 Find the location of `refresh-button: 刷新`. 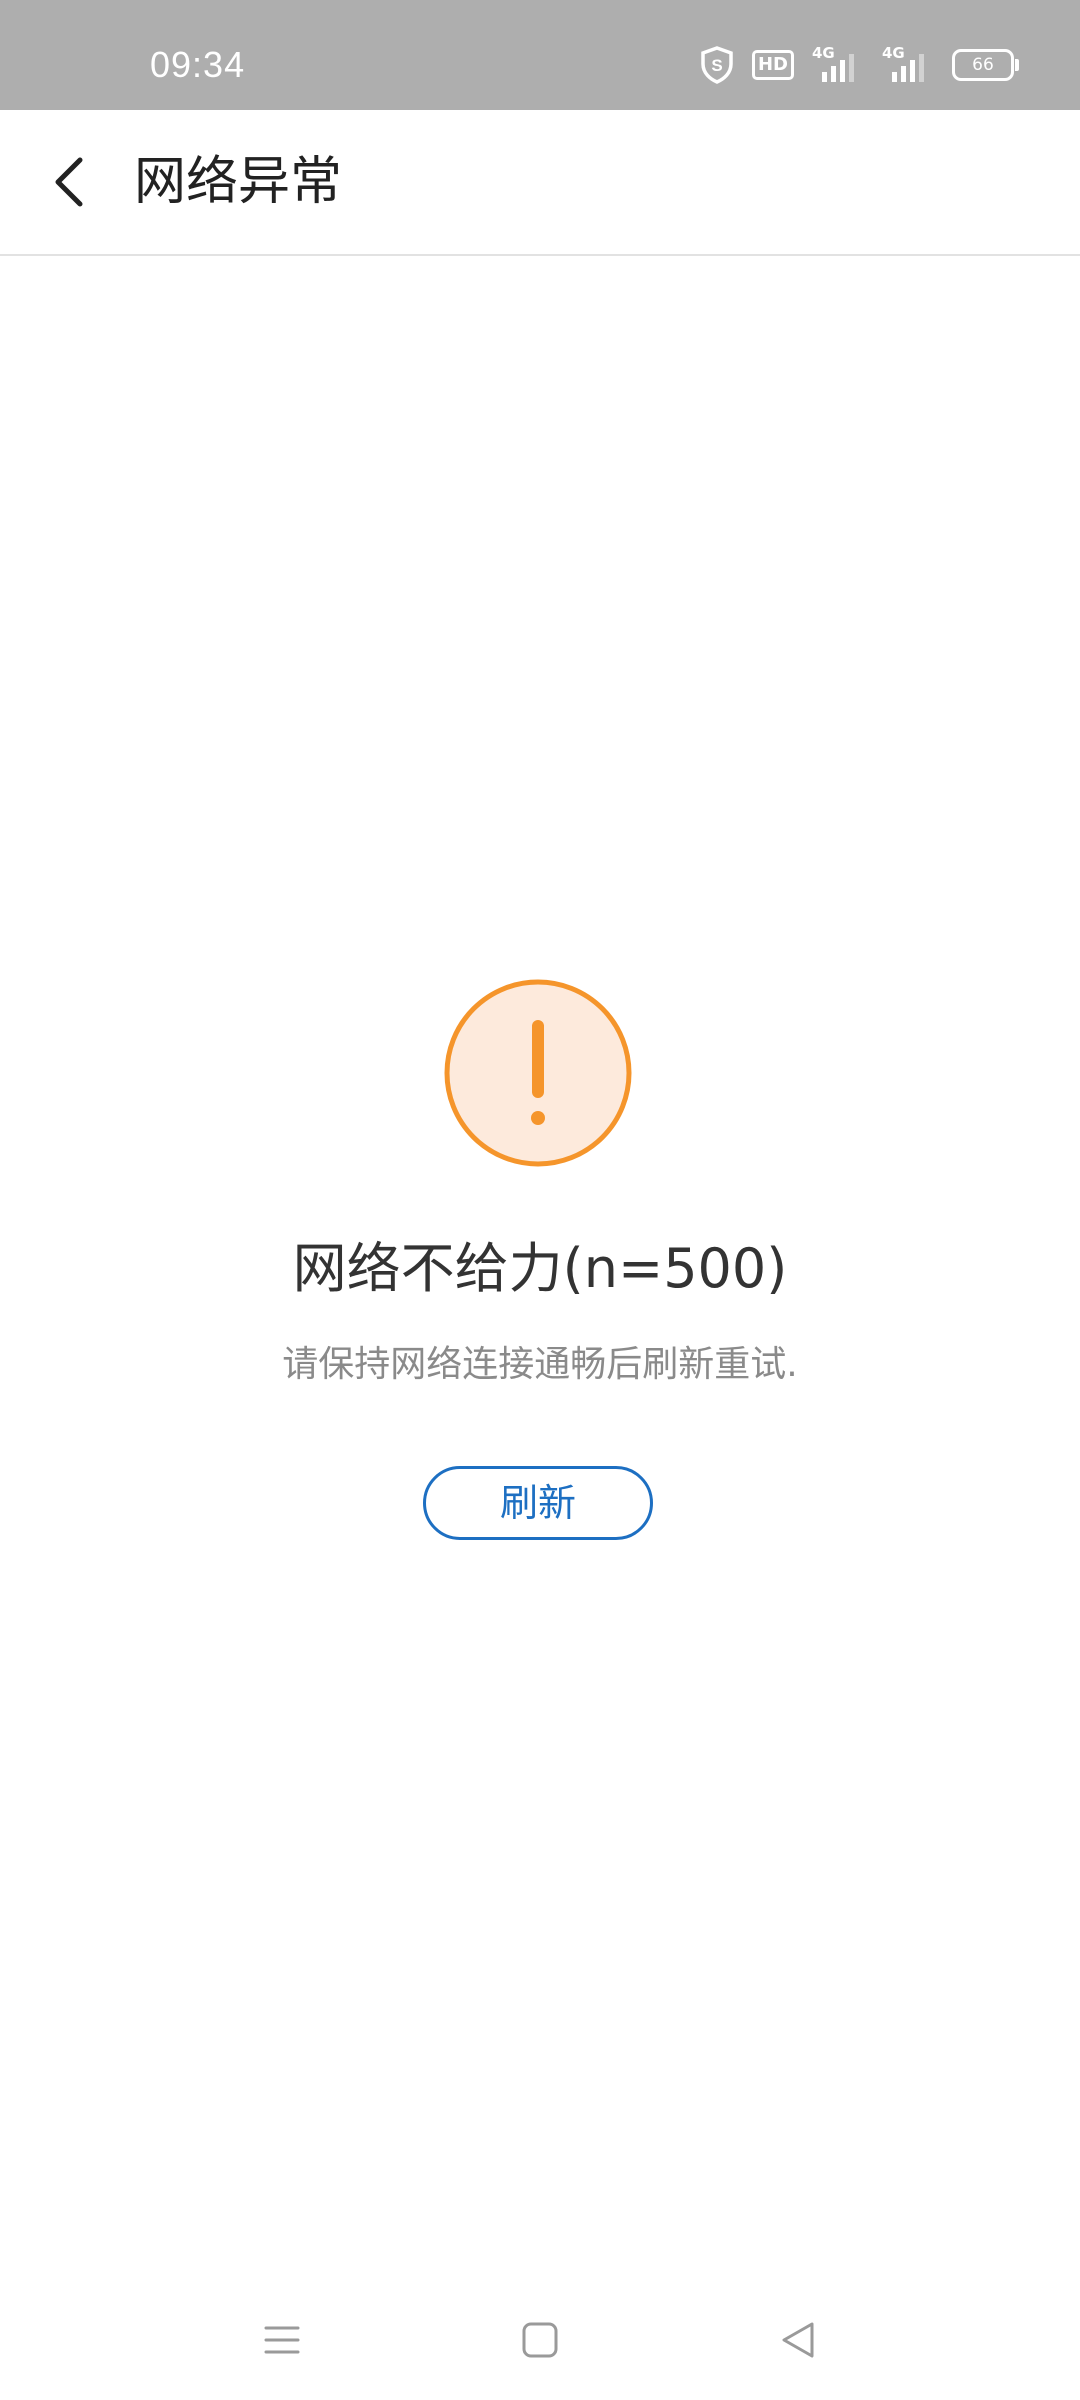

refresh-button: 刷新 is located at coordinates (538, 1503).